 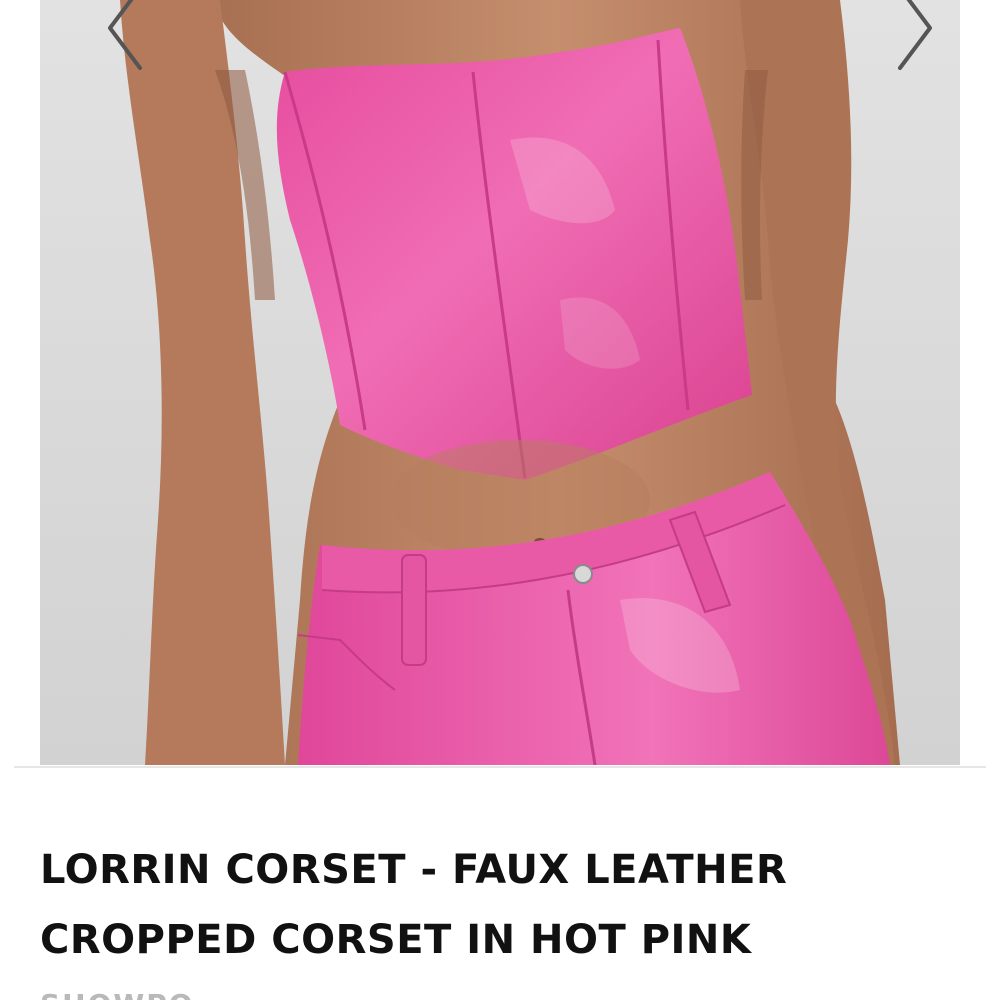 What do you see at coordinates (125, 35) in the screenshot?
I see `chevron-left-icon` at bounding box center [125, 35].